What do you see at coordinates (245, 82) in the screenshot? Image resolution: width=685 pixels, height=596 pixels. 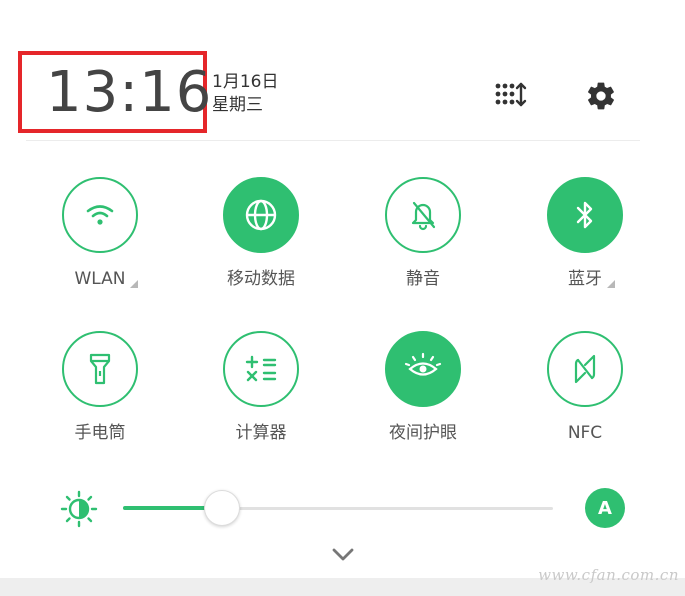 I see `date-text: 1月16日` at bounding box center [245, 82].